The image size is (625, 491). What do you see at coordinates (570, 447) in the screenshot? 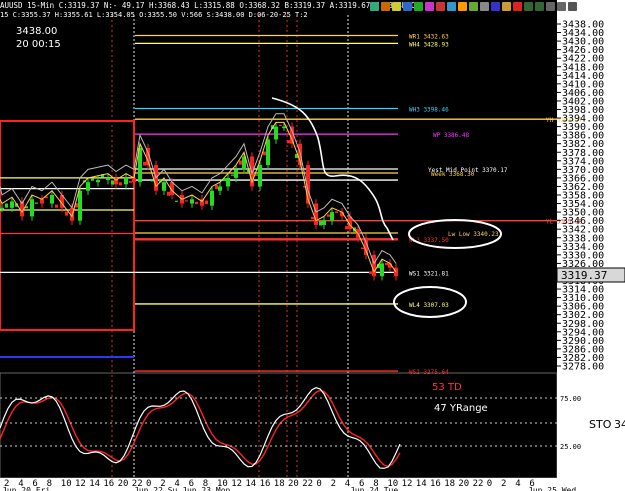
I see `stoch-25-label: 25.00` at bounding box center [570, 447].